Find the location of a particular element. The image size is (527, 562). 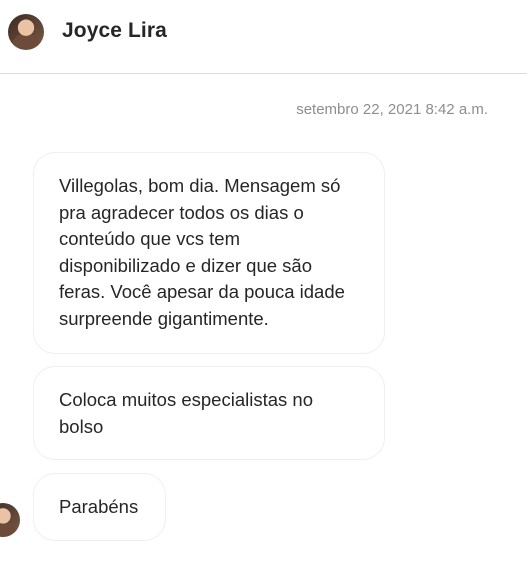

message-text: Parabéns is located at coordinates (99, 506).